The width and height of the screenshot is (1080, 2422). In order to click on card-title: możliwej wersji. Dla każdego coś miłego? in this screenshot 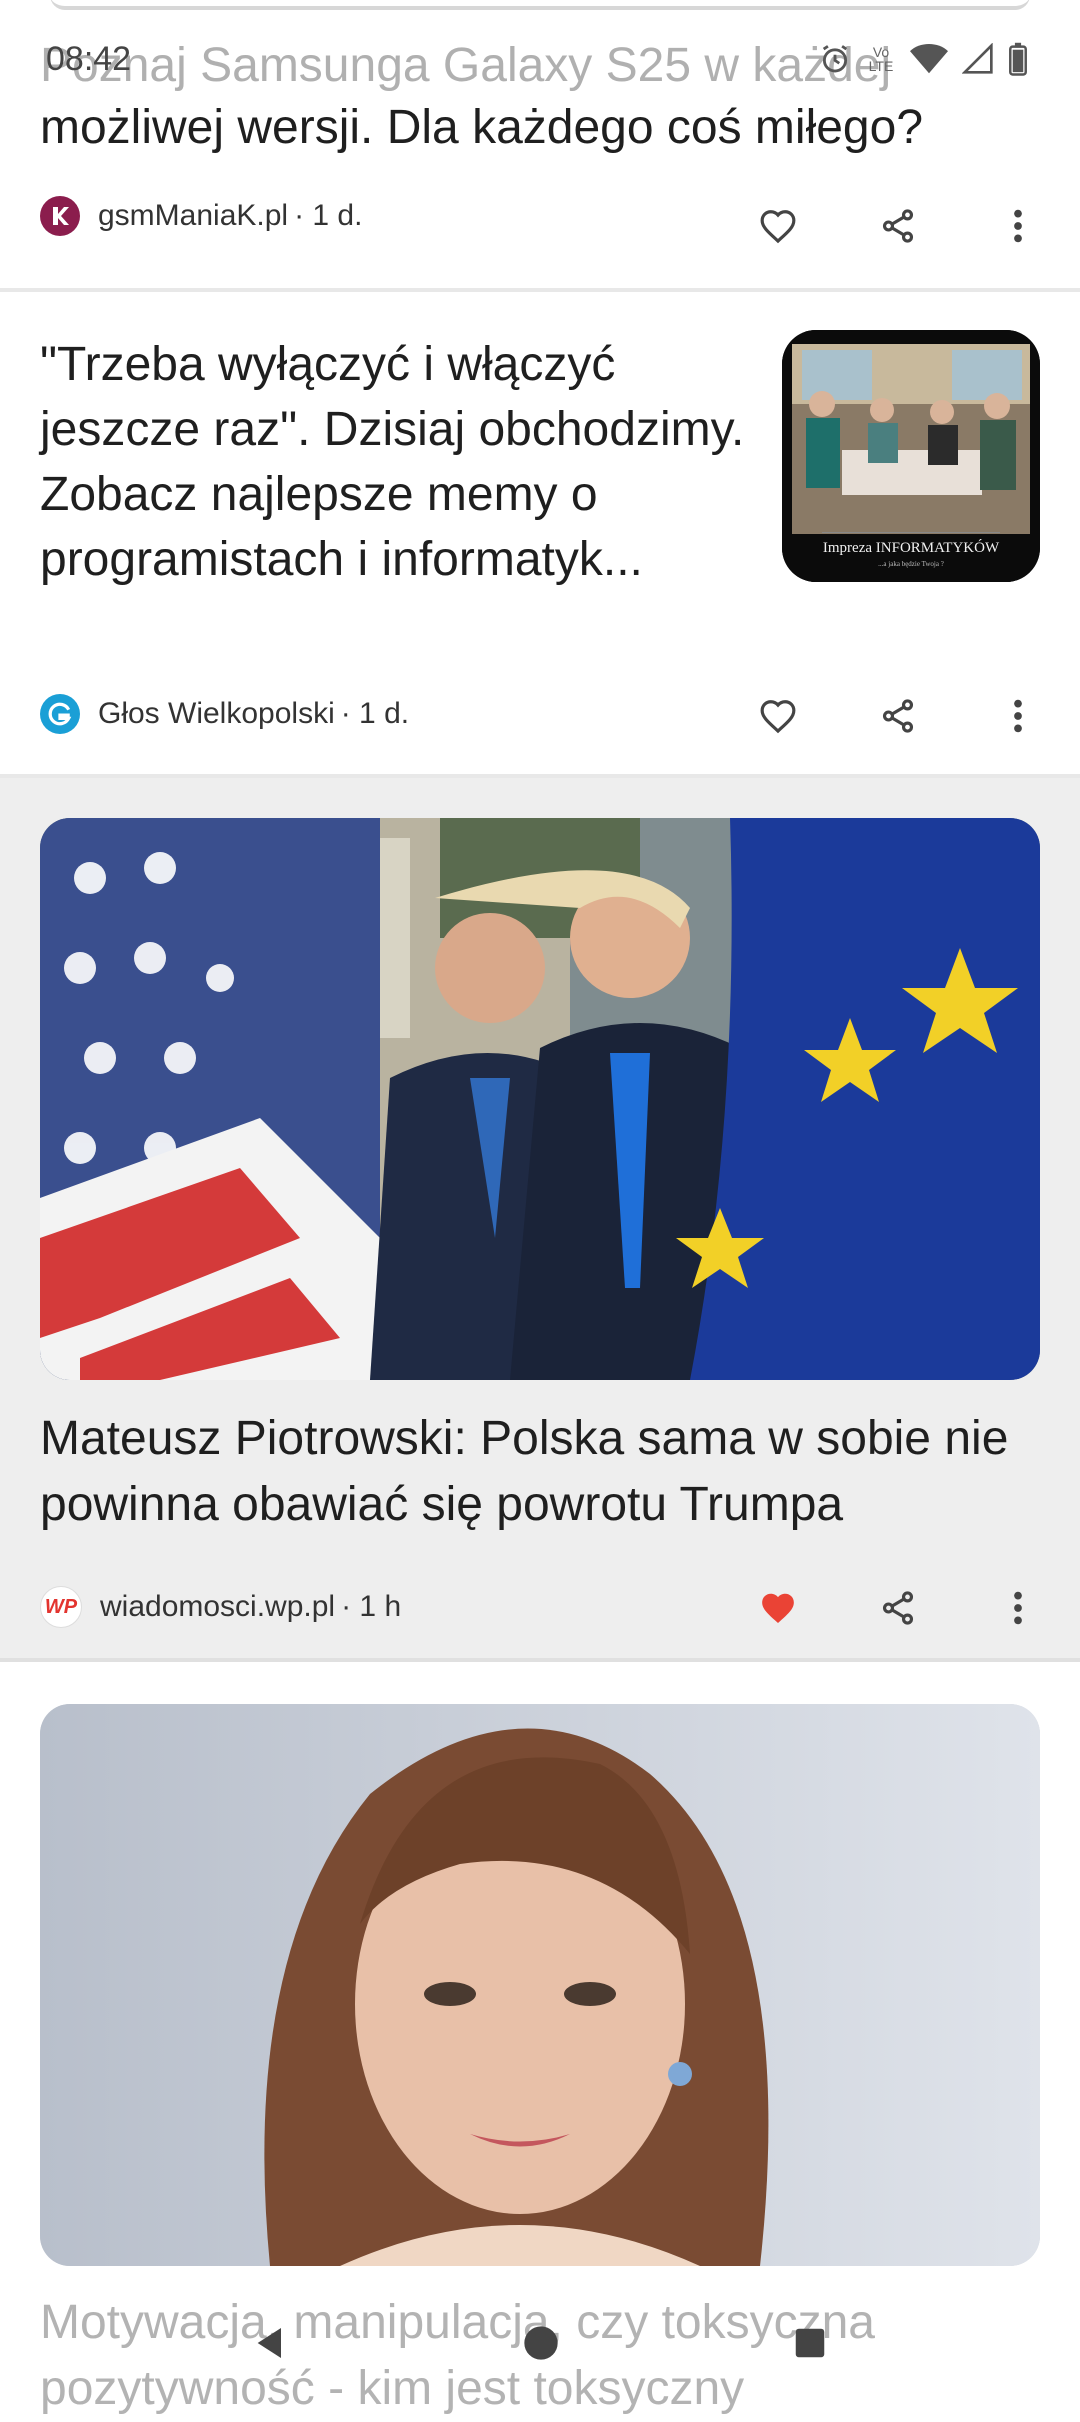, I will do `click(482, 127)`.